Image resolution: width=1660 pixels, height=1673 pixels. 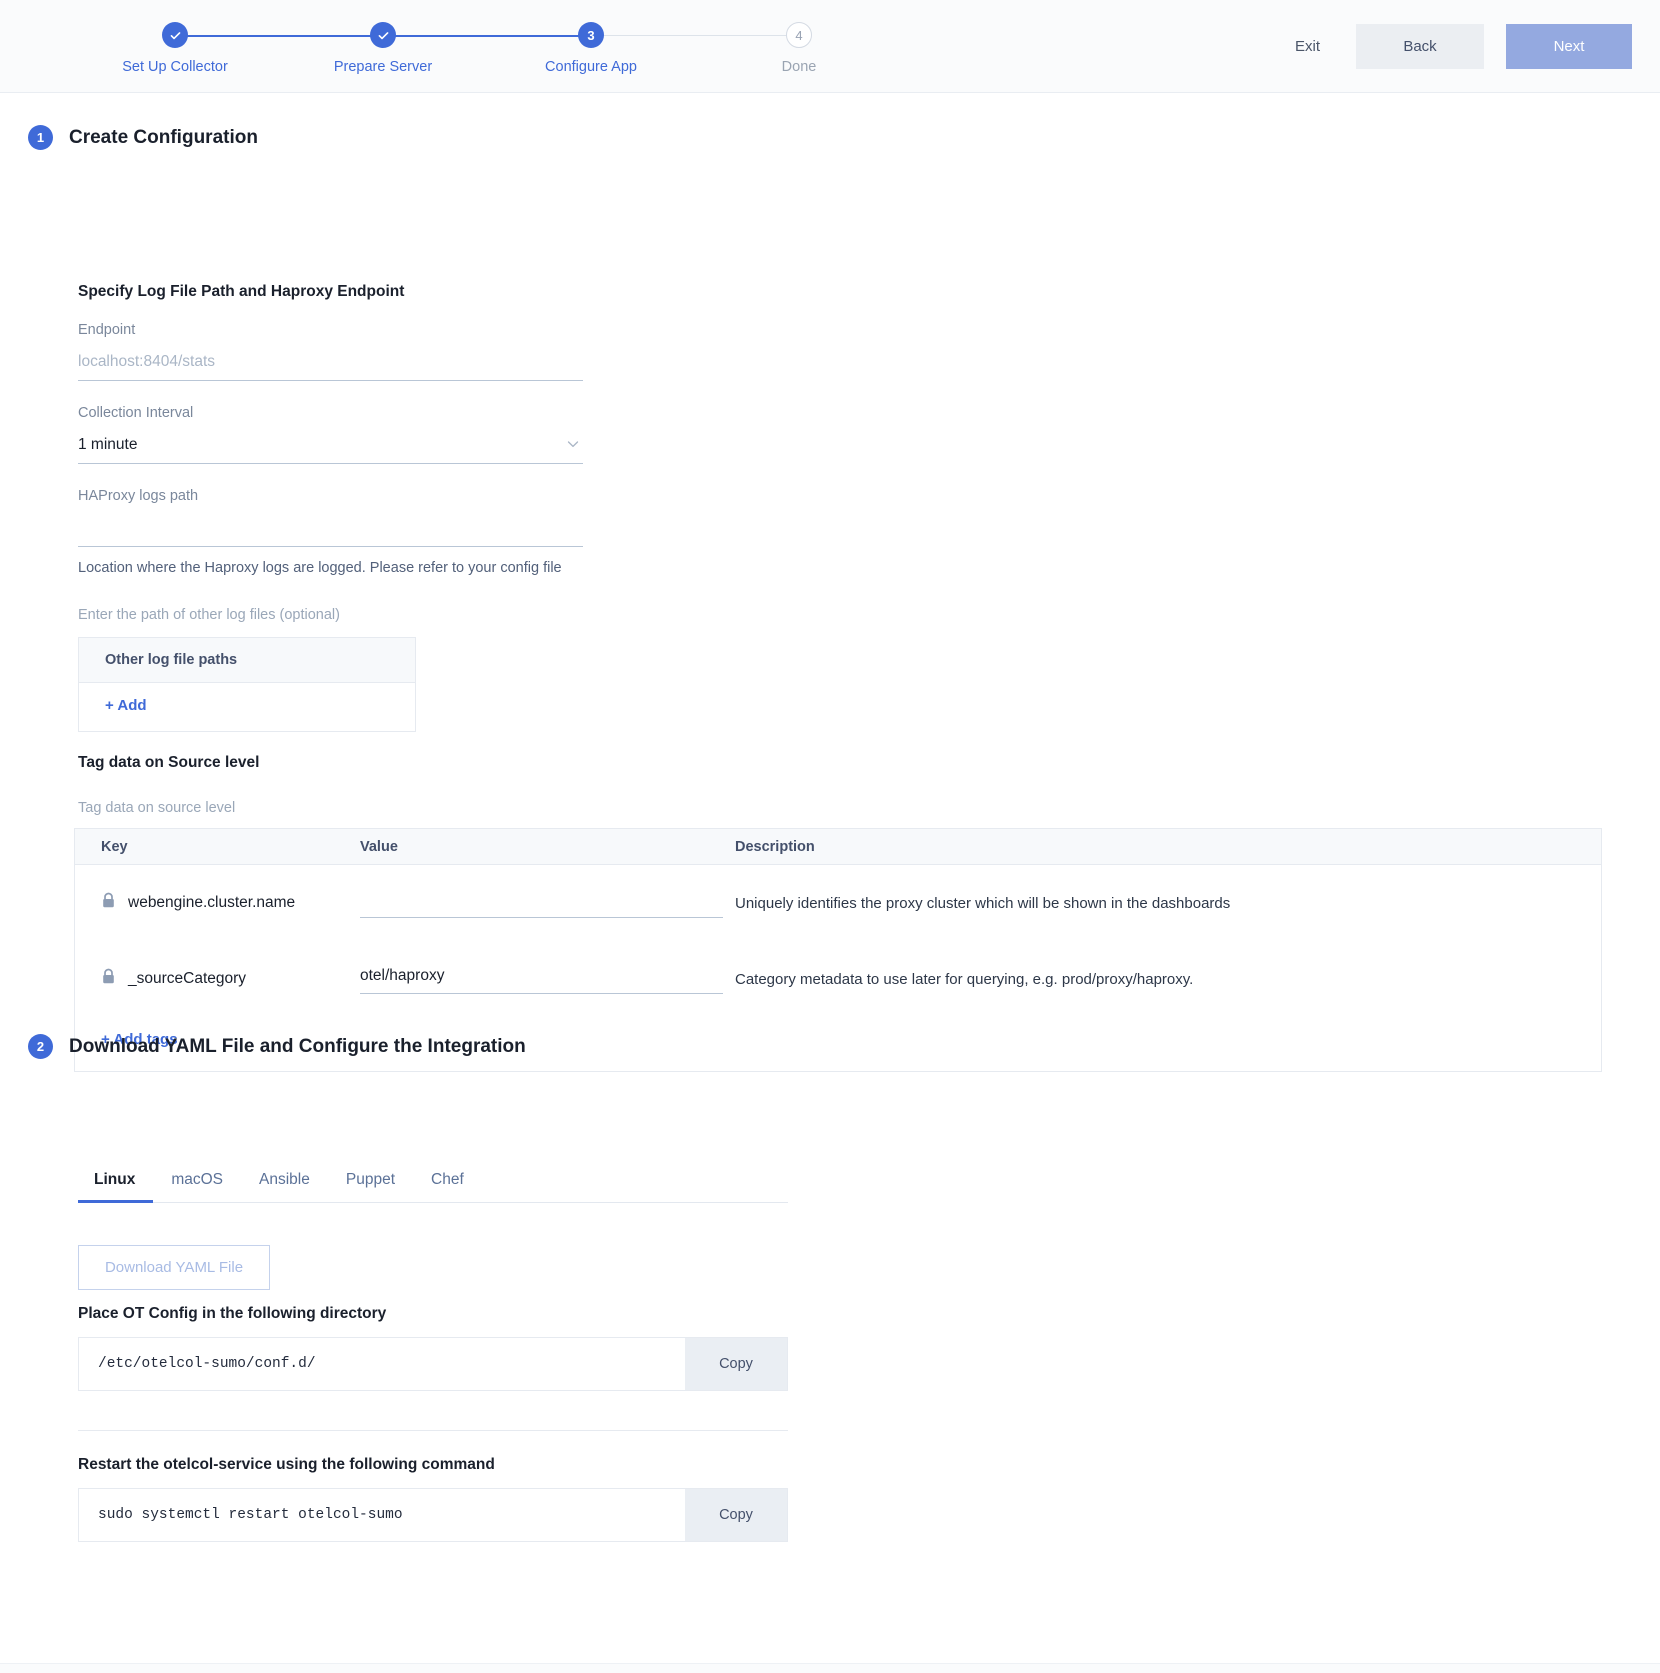 I want to click on header-actions: Exit Back Next, so click(x=1456, y=46).